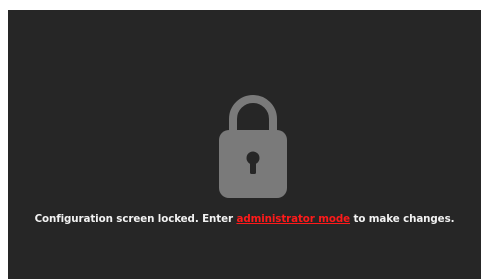  I want to click on padlock-icon, so click(253, 146).